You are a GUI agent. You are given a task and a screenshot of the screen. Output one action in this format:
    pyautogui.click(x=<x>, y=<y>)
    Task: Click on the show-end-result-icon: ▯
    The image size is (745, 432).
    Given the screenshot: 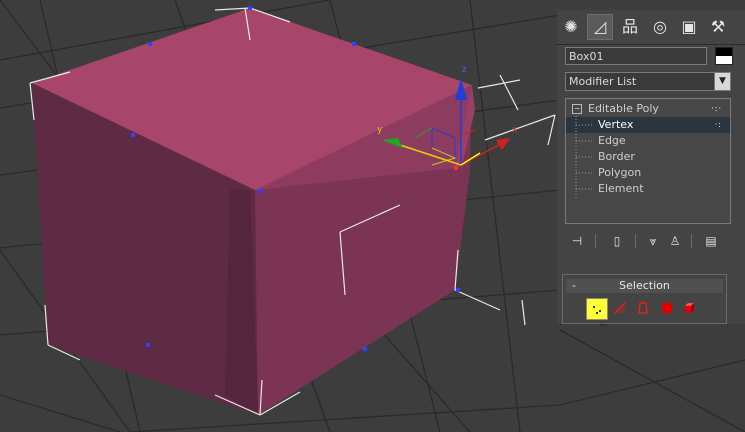 What is the action you would take?
    pyautogui.click(x=617, y=241)
    